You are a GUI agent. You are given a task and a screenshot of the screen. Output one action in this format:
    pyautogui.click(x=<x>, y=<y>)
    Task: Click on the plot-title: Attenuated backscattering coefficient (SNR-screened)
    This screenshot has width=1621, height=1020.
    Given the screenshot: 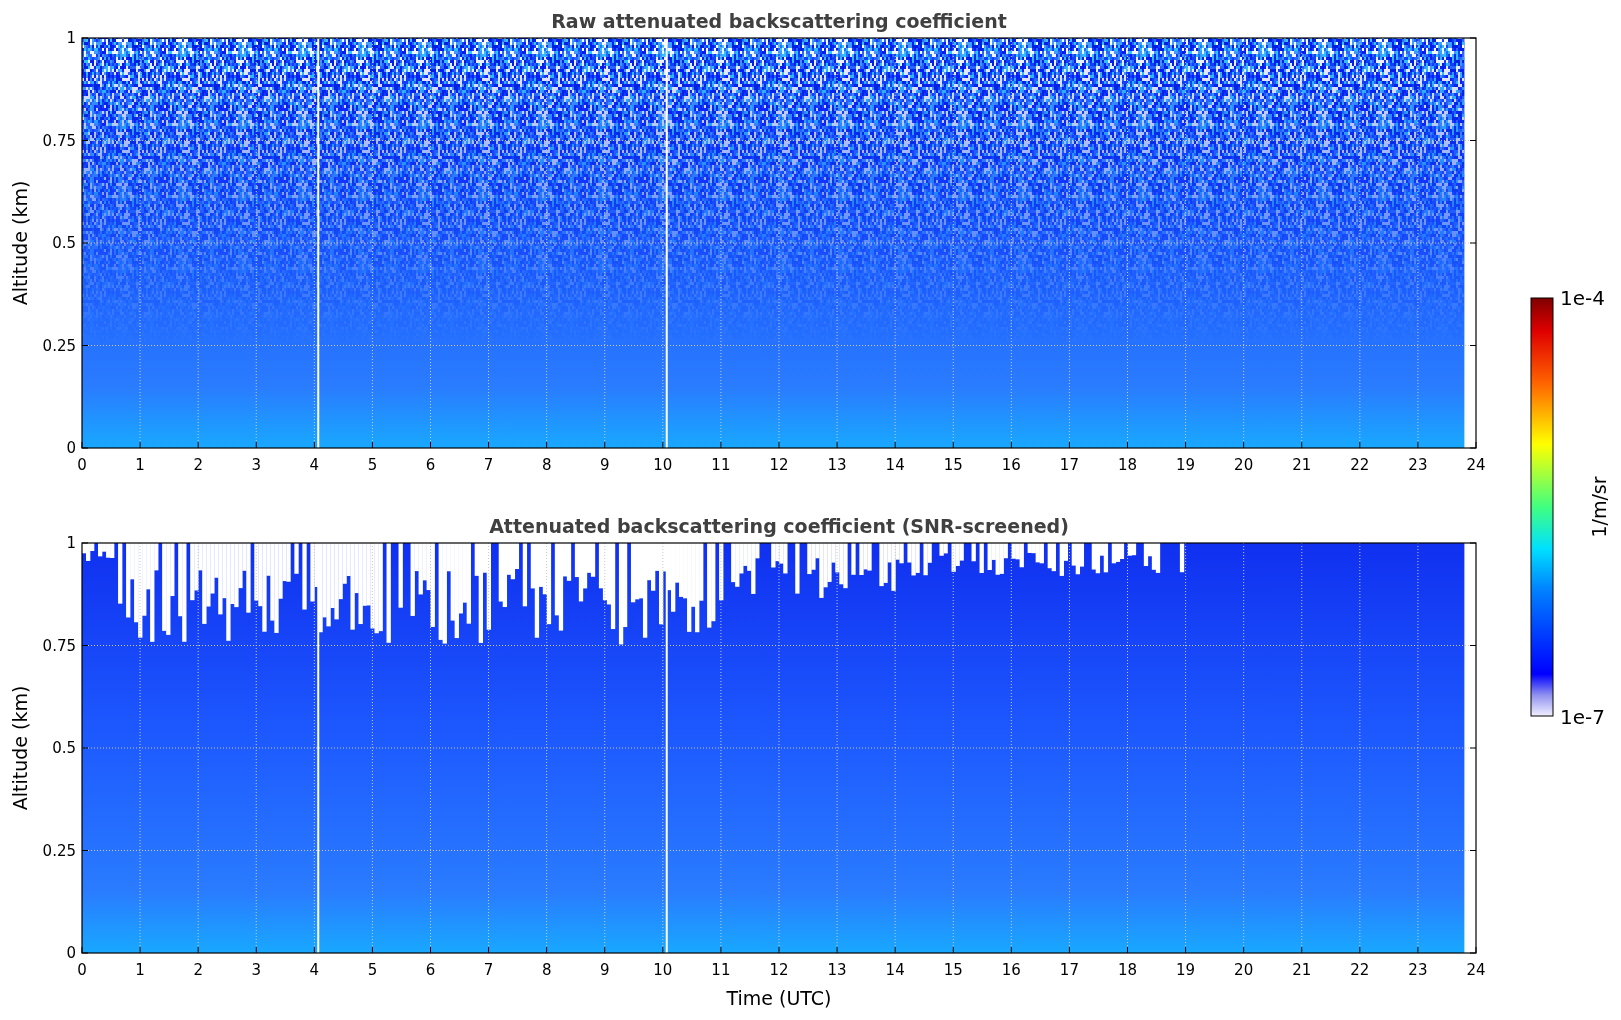 What is the action you would take?
    pyautogui.click(x=779, y=526)
    